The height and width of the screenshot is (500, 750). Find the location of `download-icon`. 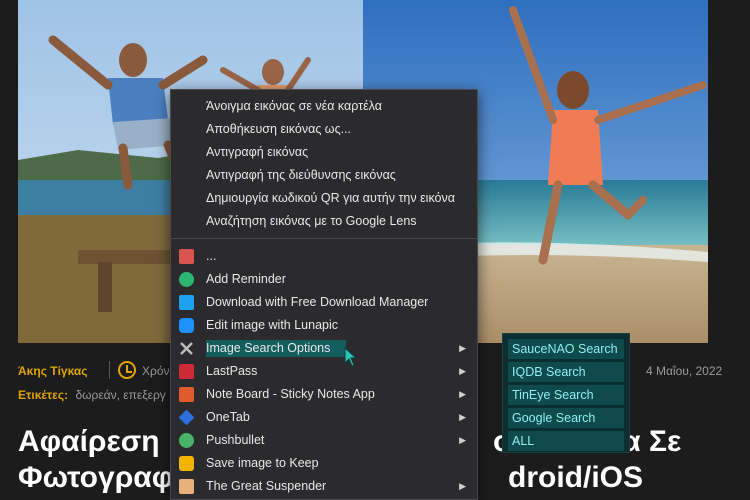

download-icon is located at coordinates (186, 302).